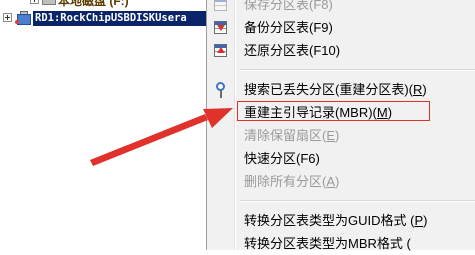 The height and width of the screenshot is (255, 475). What do you see at coordinates (49, 2) in the screenshot?
I see `hard-drive-icon` at bounding box center [49, 2].